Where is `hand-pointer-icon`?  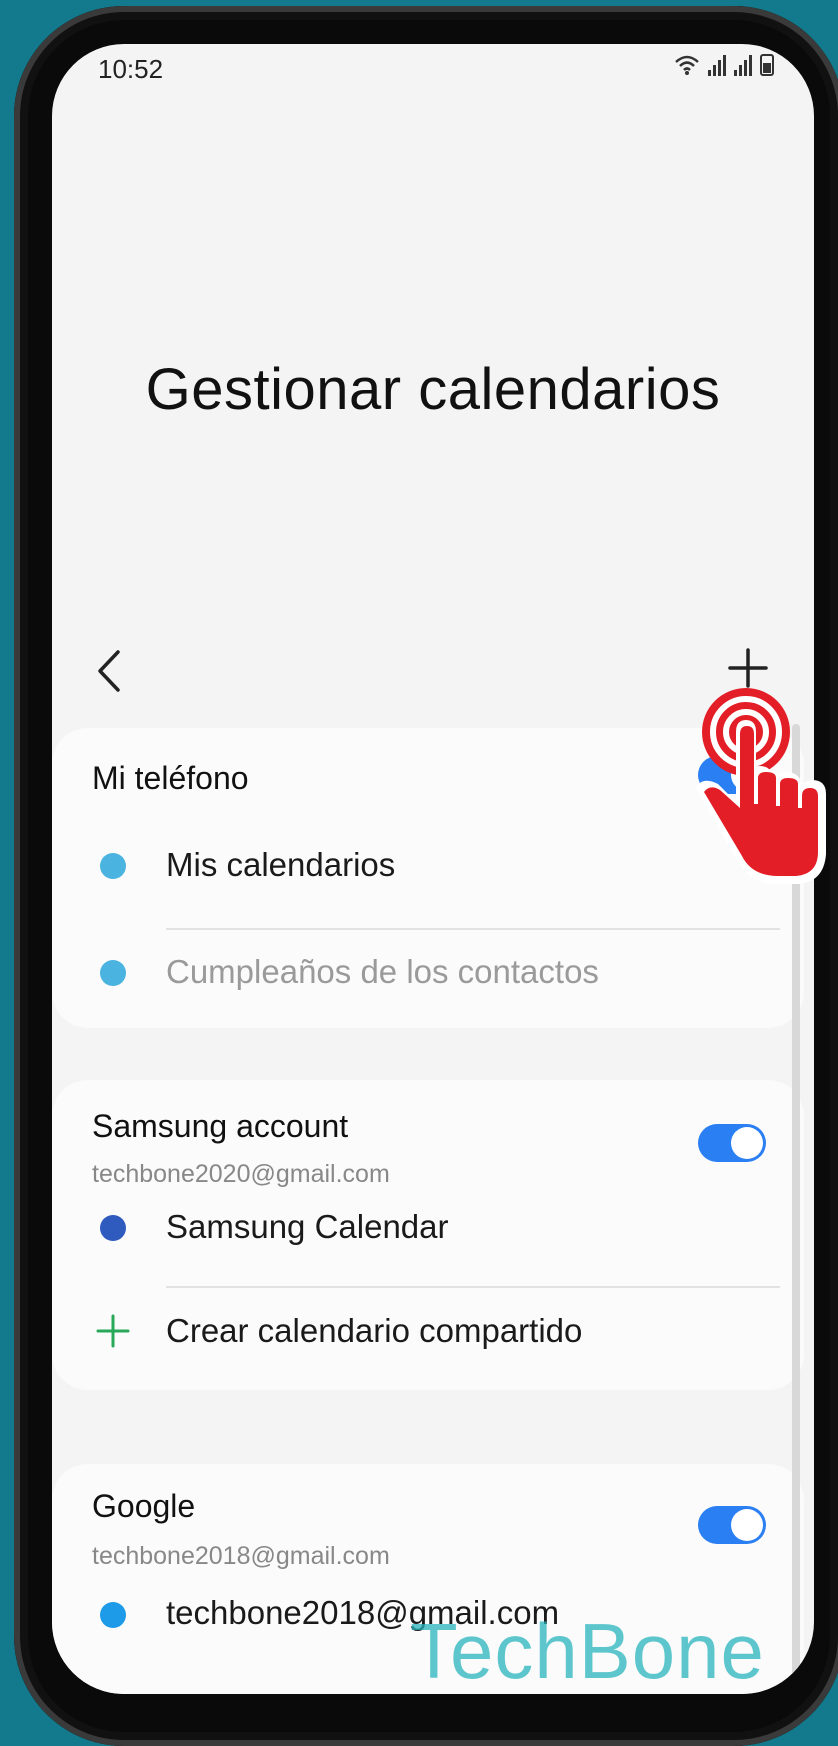
hand-pointer-icon is located at coordinates (758, 789).